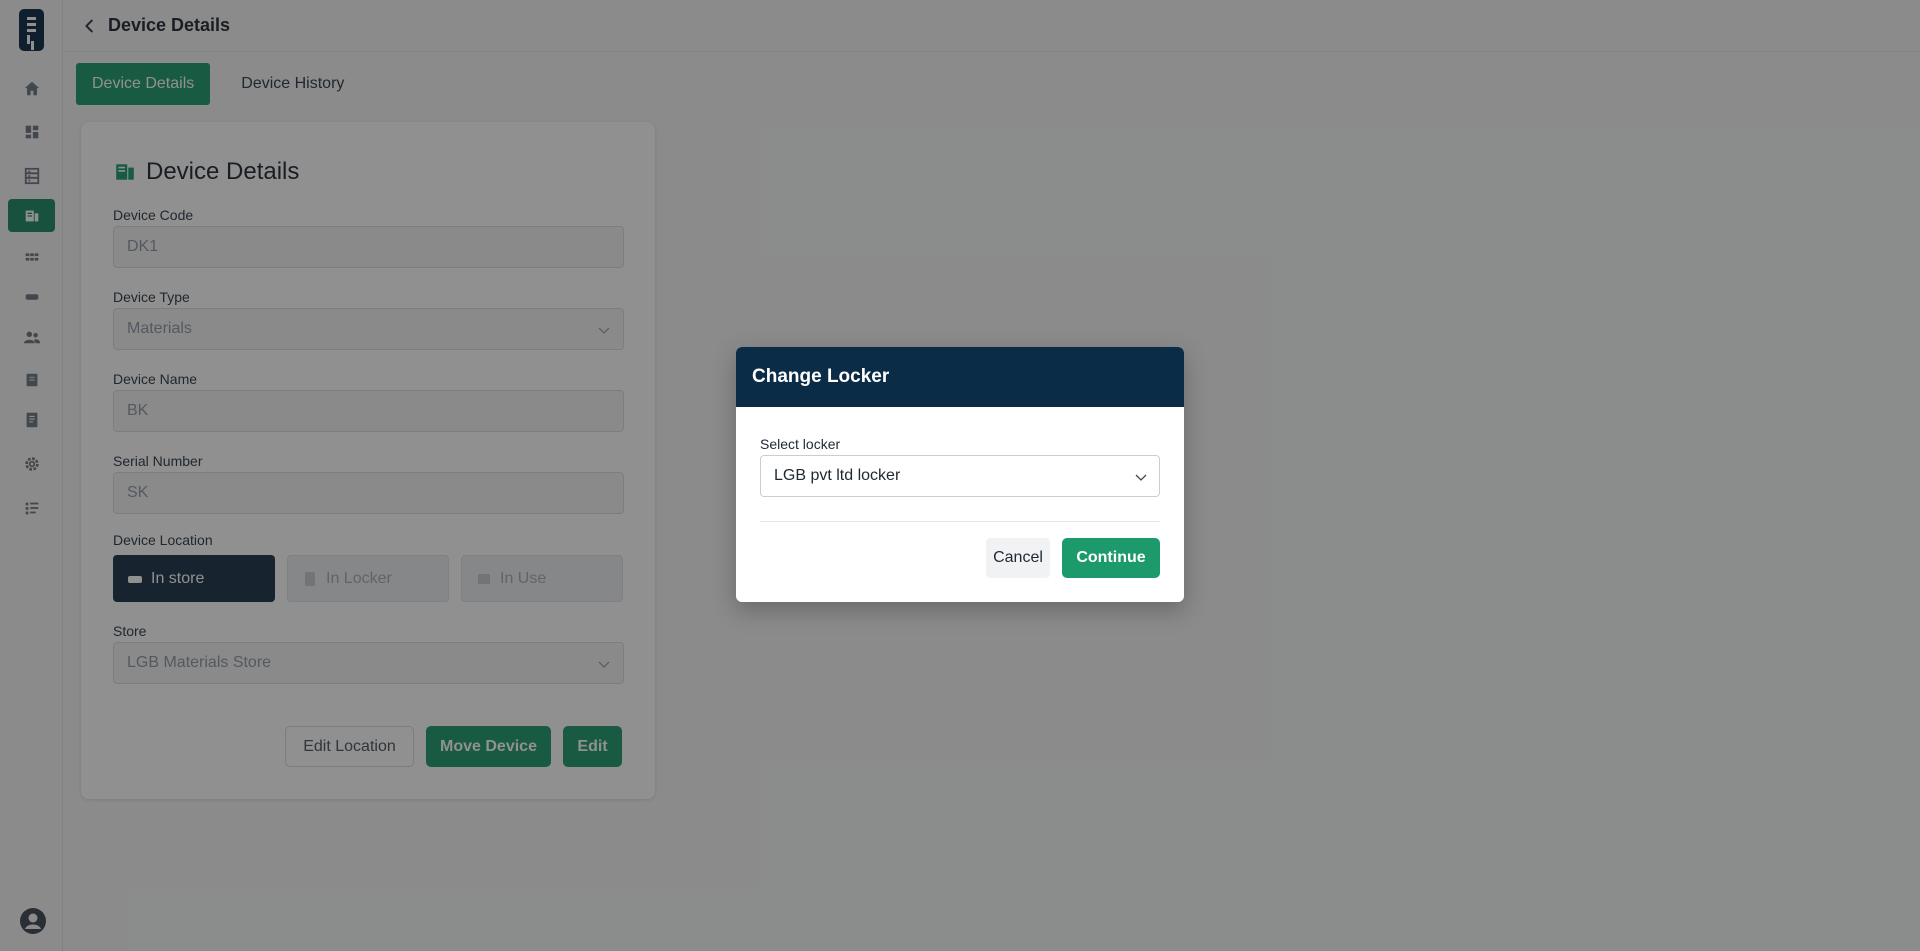 The image size is (1920, 951). Describe the element at coordinates (821, 376) in the screenshot. I see `modal-title: Change Locker` at that location.